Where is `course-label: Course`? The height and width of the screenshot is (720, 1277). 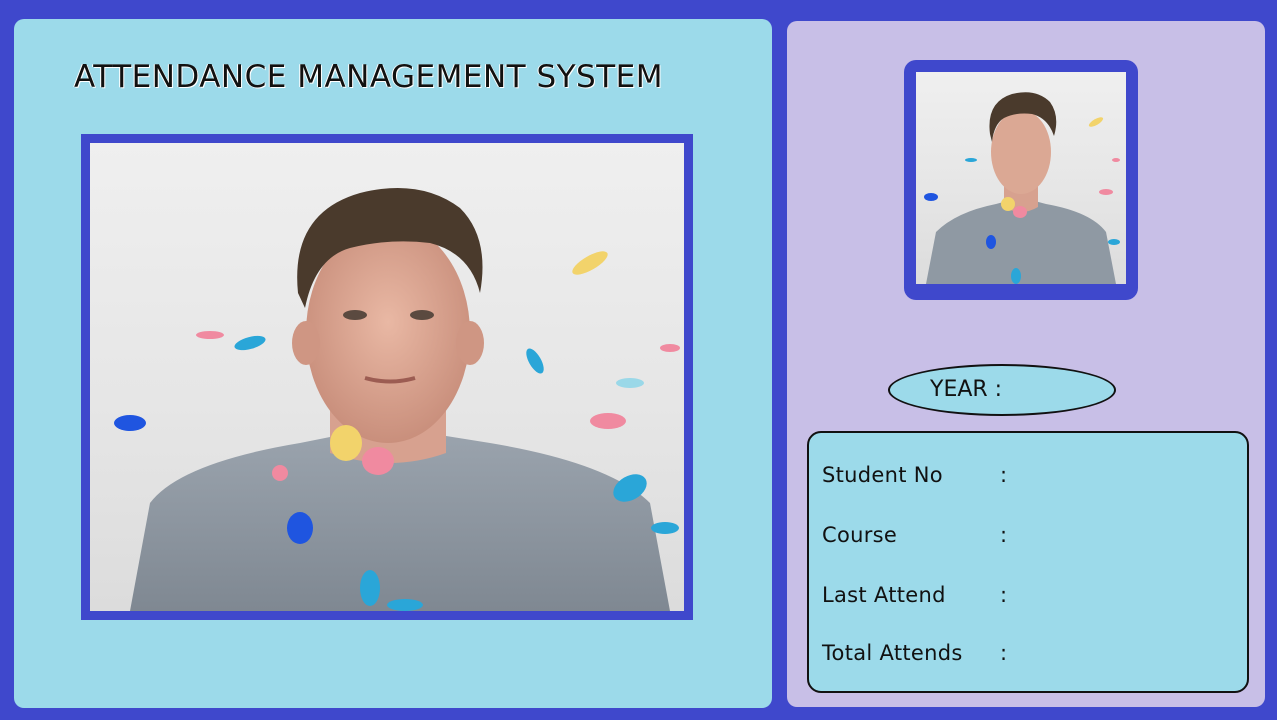 course-label: Course is located at coordinates (860, 535).